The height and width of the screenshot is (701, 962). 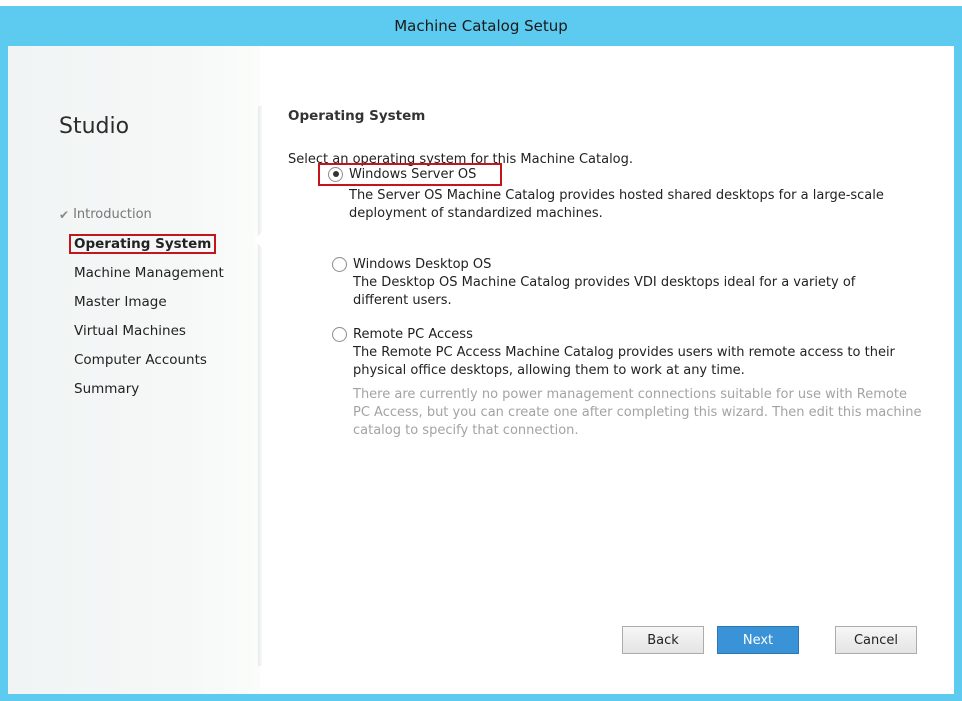 What do you see at coordinates (149, 272) in the screenshot?
I see `step-label: Machine Management` at bounding box center [149, 272].